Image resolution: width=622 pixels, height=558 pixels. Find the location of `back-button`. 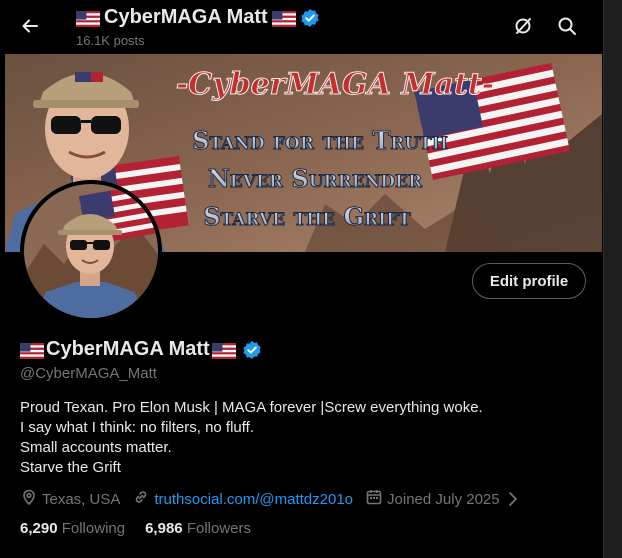

back-button is located at coordinates (30, 28).